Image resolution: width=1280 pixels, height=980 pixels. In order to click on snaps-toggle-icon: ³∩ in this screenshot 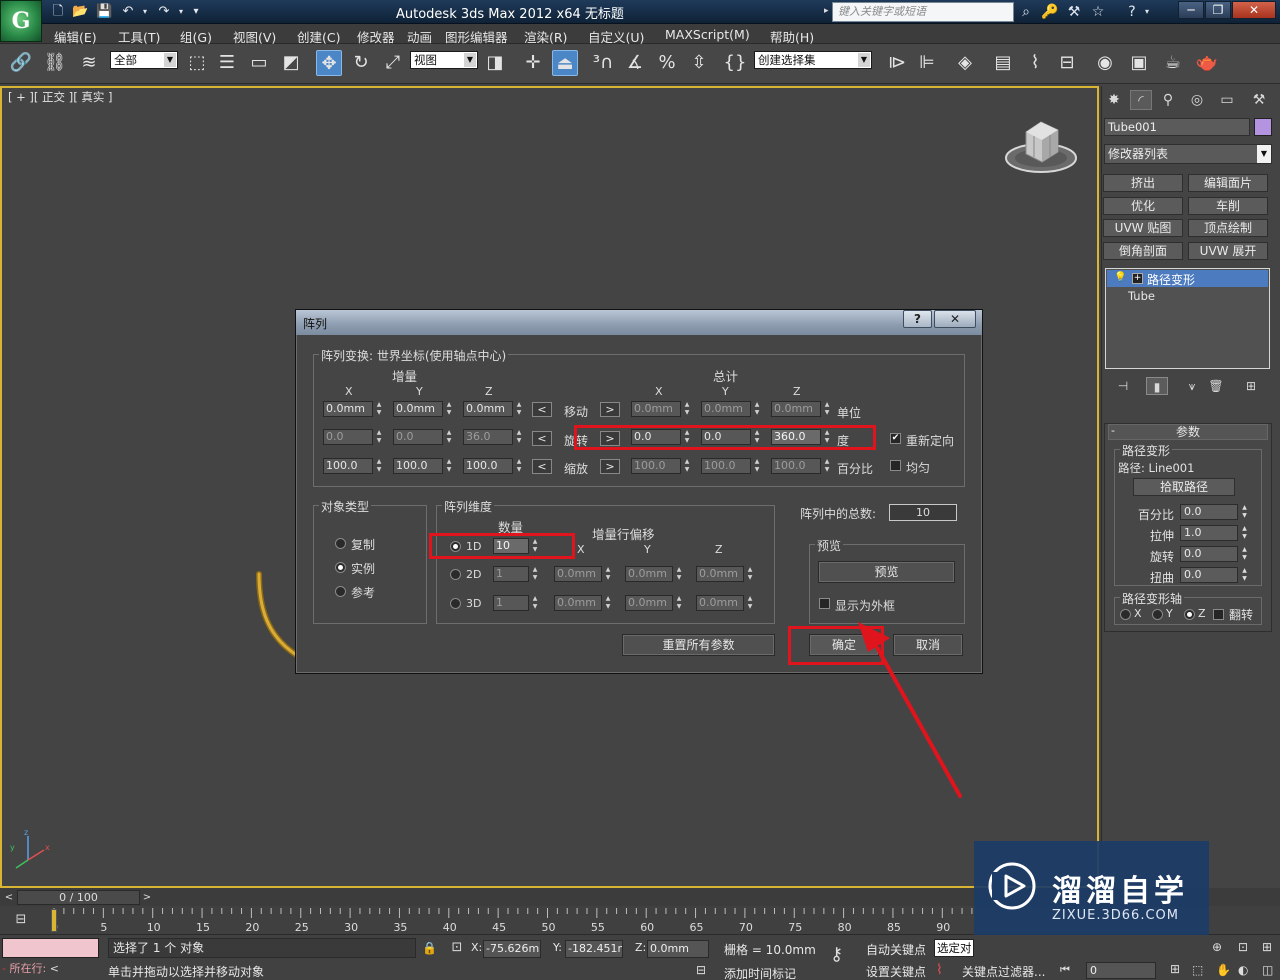, I will do `click(603, 63)`.